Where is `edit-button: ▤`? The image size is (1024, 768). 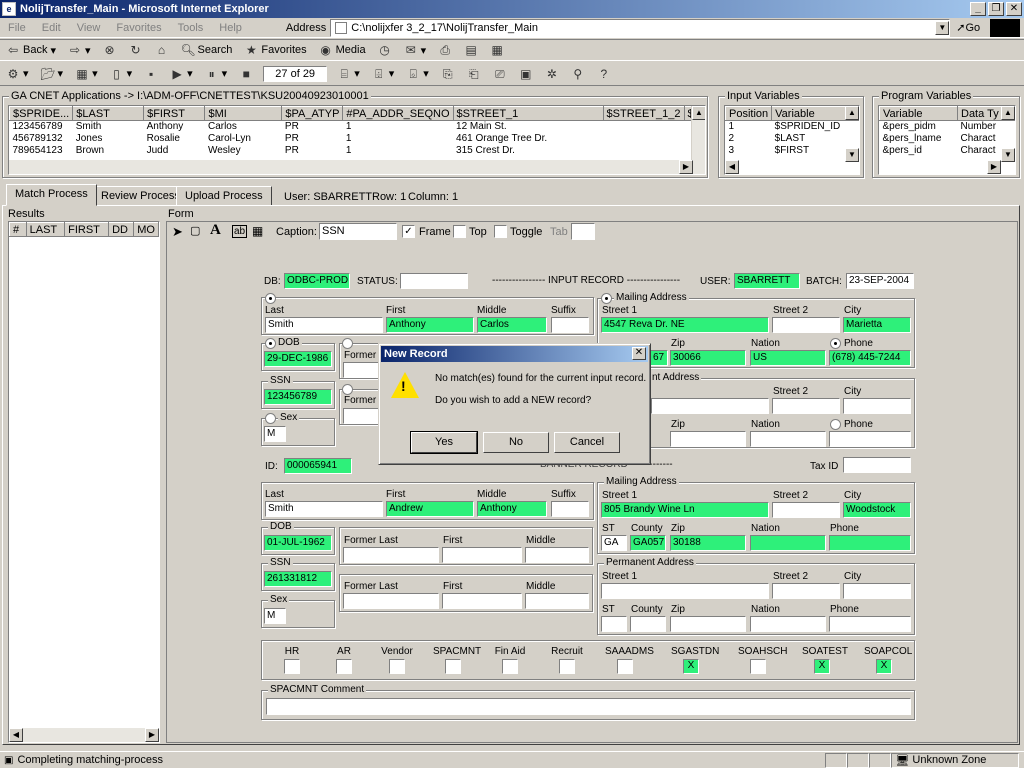
edit-button: ▤ is located at coordinates (471, 50).